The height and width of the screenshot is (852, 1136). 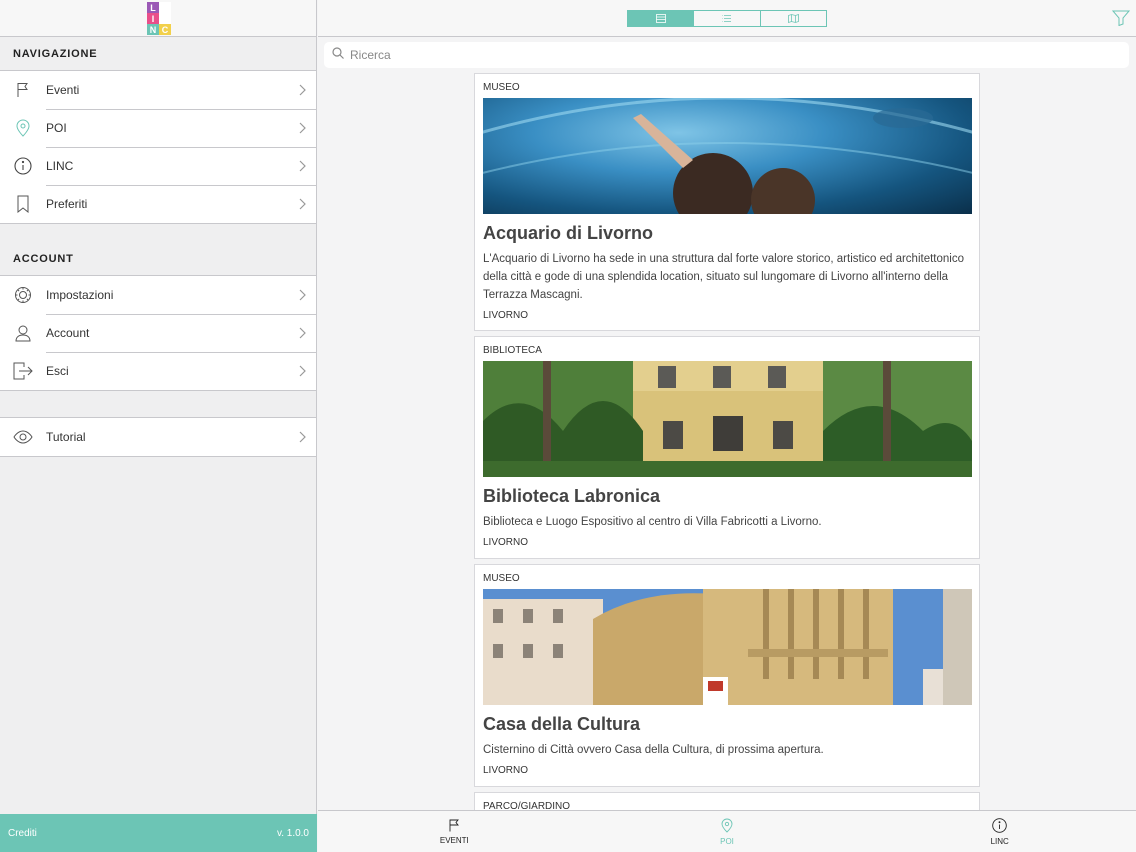 I want to click on sidebar-item-label: Account, so click(x=68, y=333).